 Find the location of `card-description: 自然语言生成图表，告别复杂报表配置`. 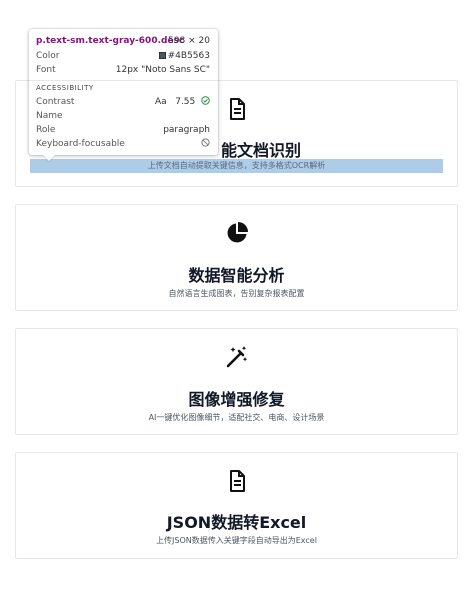

card-description: 自然语言生成图表，告别复杂报表配置 is located at coordinates (236, 293).